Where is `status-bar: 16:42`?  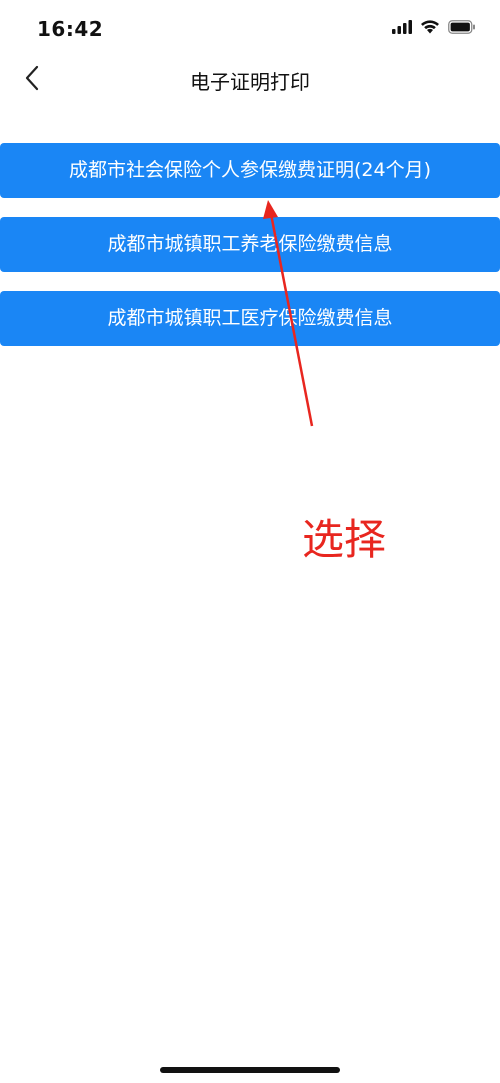
status-bar: 16:42 is located at coordinates (250, 28).